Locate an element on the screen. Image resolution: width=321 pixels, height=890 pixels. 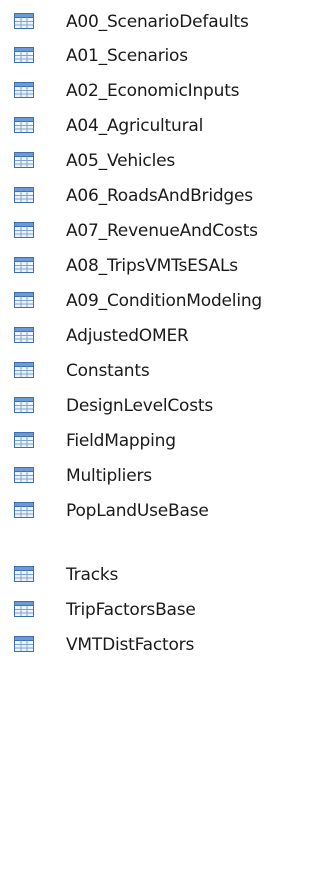
table-item-label: A05_Vehicles is located at coordinates (121, 161).